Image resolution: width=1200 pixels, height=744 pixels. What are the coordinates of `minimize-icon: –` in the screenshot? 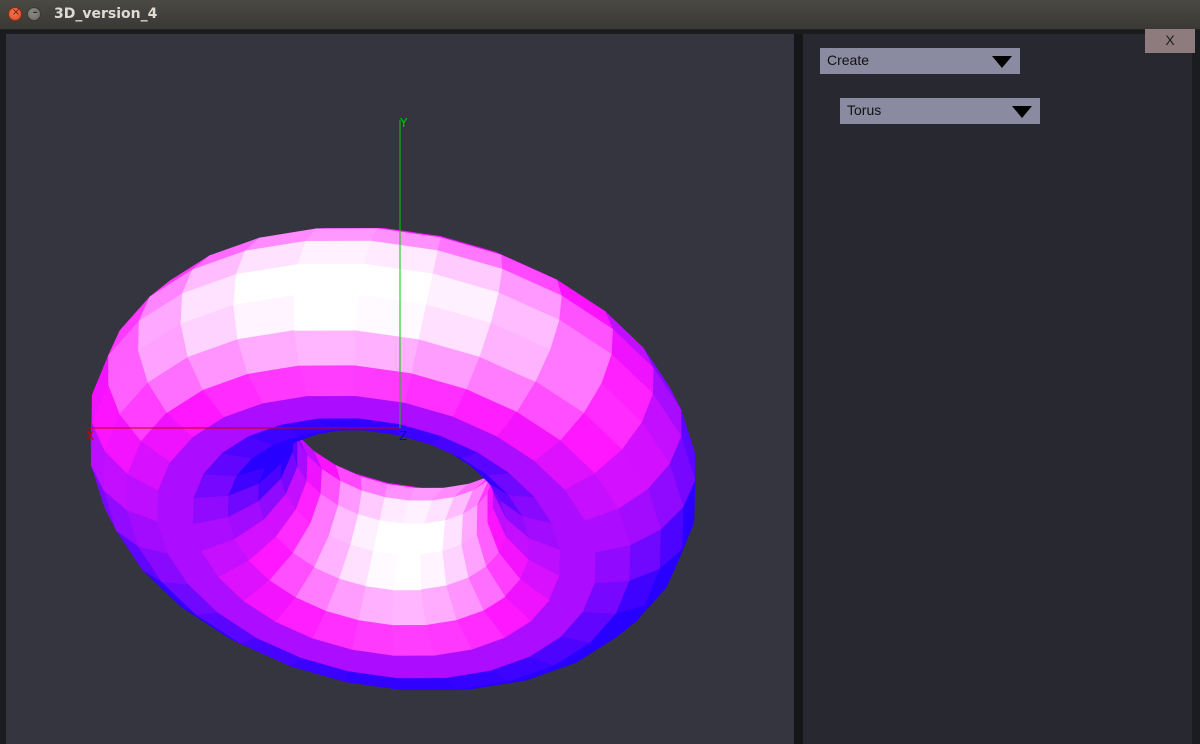 It's located at (35, 12).